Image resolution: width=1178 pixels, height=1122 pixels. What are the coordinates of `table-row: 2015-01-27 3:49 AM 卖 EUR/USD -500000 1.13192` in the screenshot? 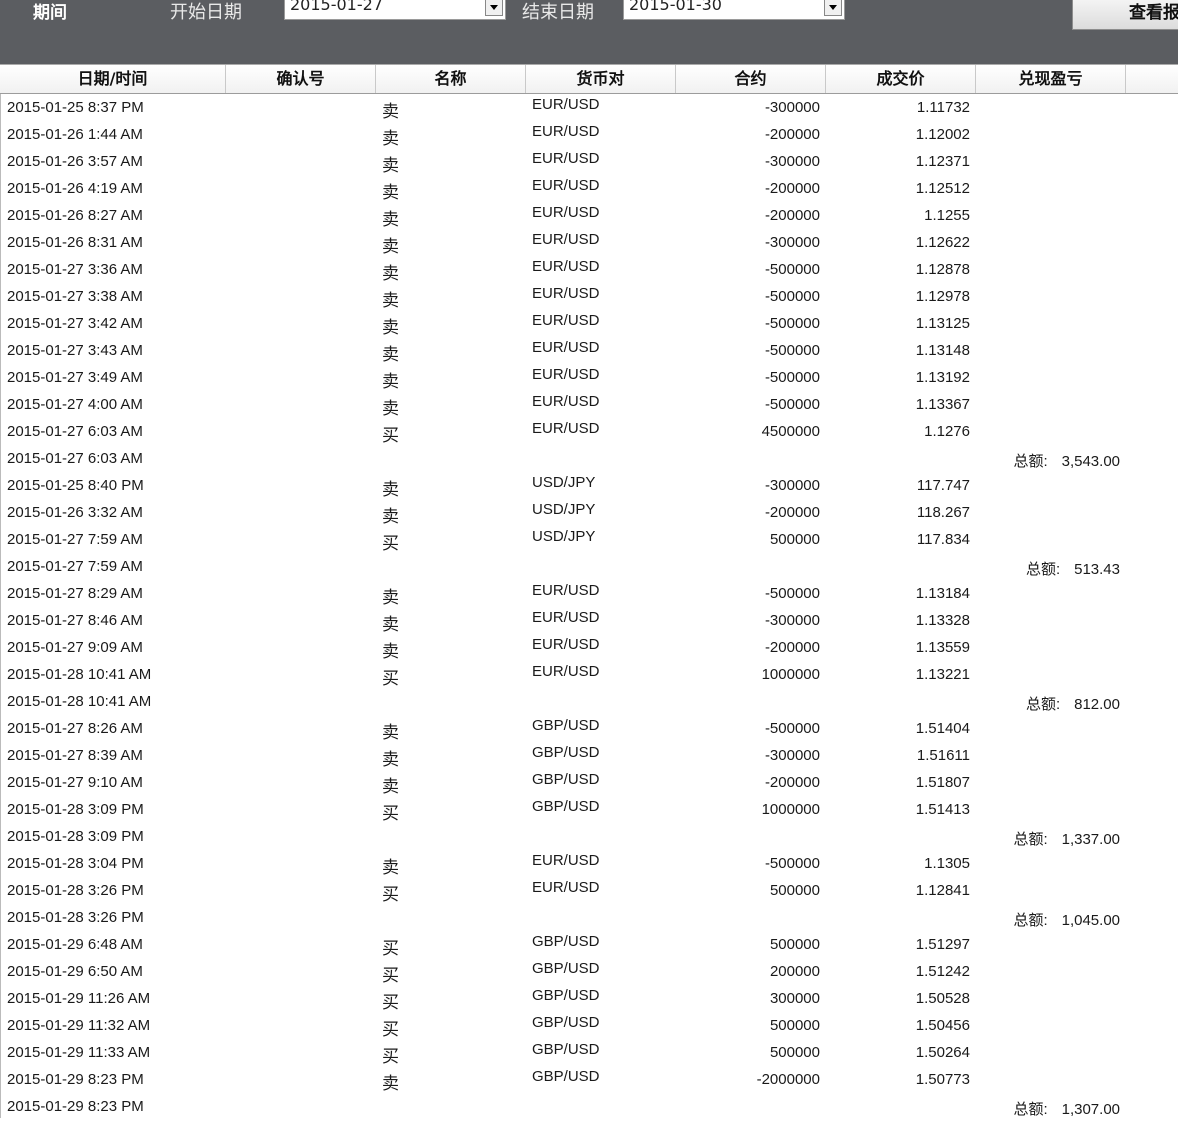 It's located at (589, 379).